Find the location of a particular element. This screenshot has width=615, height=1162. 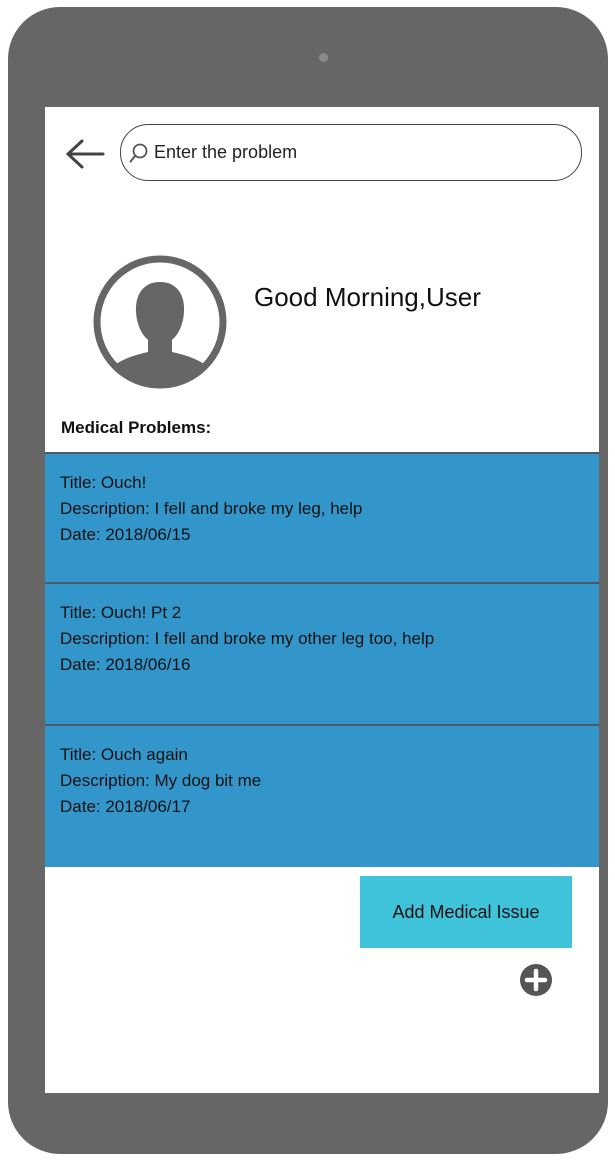

plus-circle-icon is located at coordinates (536, 980).